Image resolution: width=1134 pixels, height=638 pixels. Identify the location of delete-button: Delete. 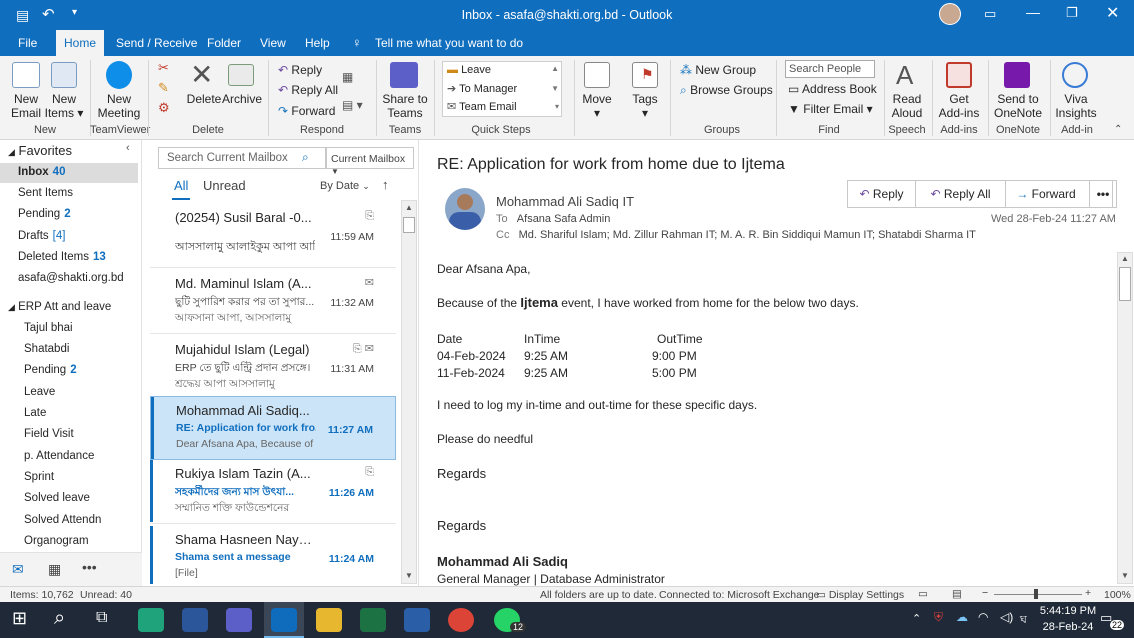
(204, 99).